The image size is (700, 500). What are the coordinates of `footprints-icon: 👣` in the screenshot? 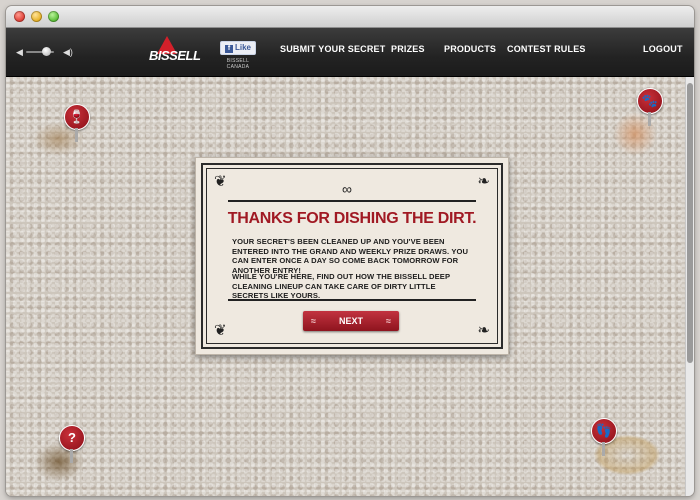 It's located at (604, 431).